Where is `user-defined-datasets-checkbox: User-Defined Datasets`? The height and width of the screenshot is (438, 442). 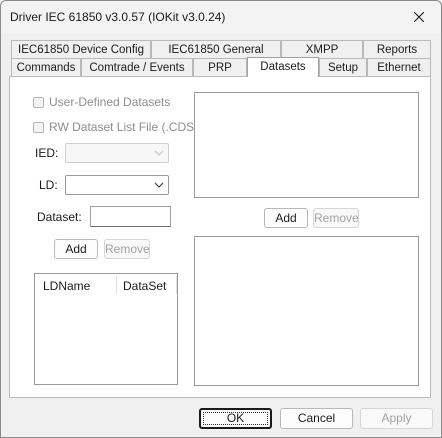 user-defined-datasets-checkbox: User-Defined Datasets is located at coordinates (101, 102).